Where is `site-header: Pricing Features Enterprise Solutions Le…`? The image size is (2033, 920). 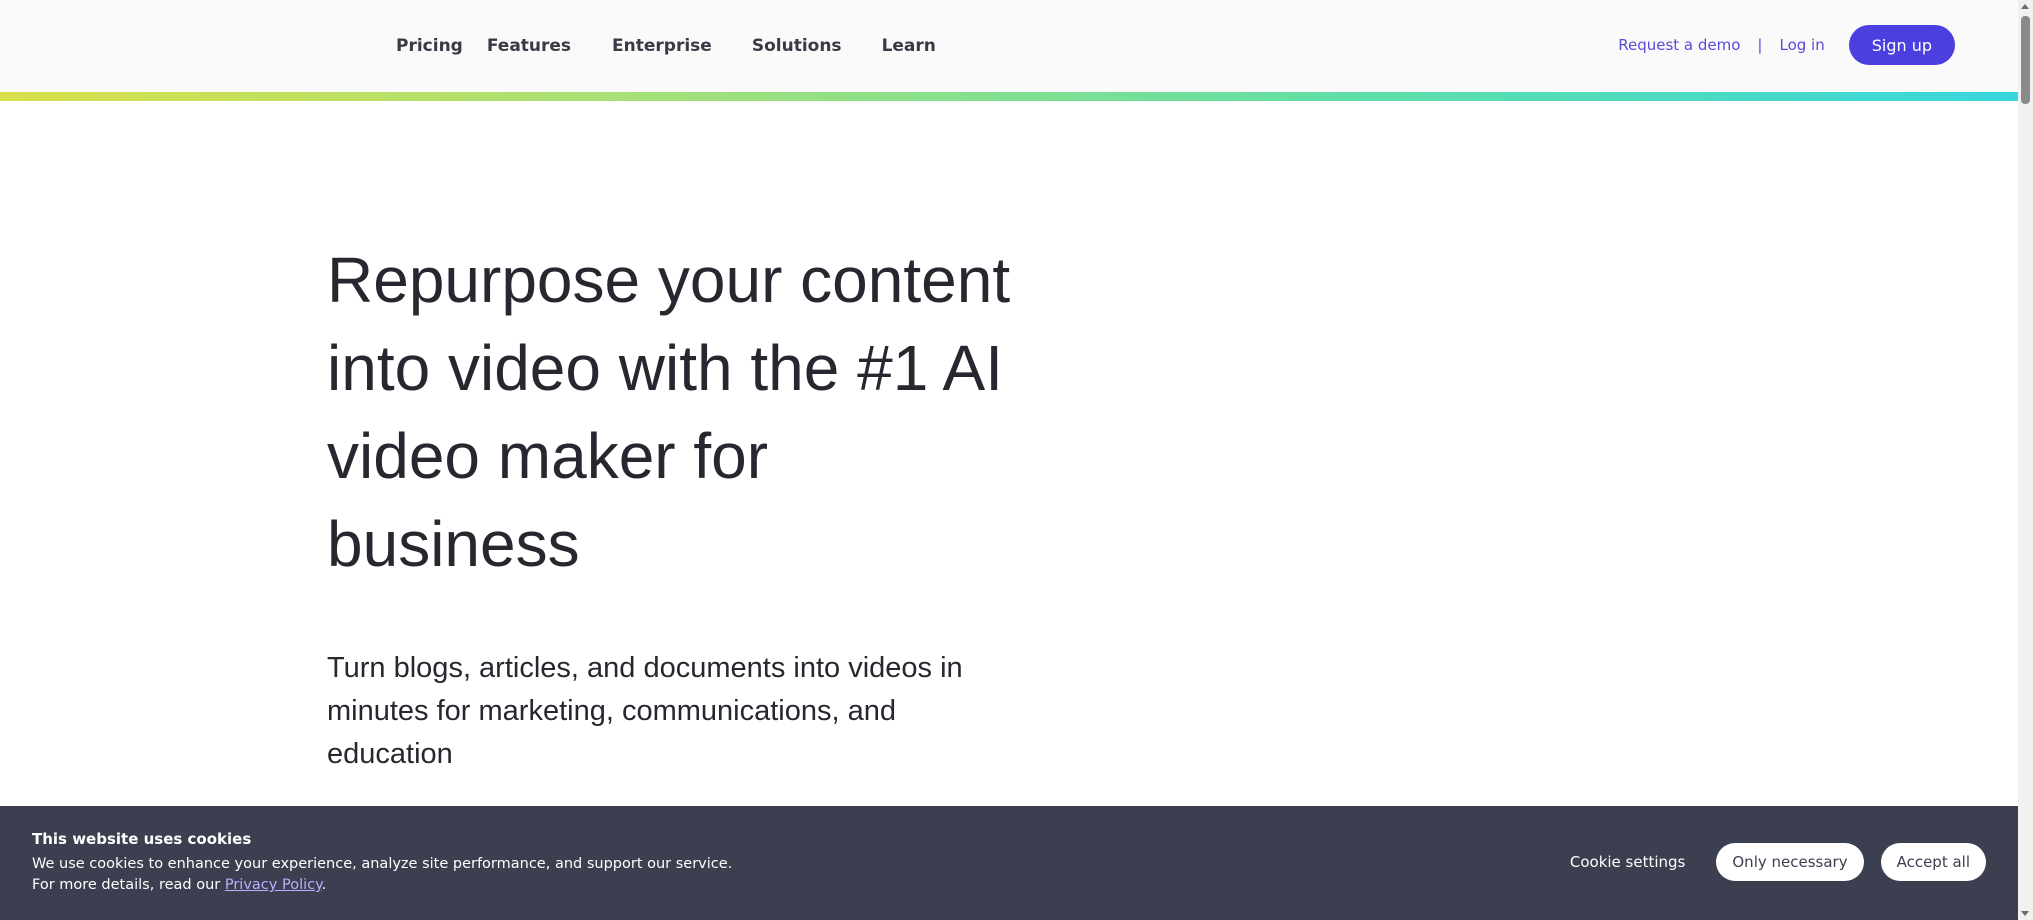
site-header: Pricing Features Enterprise Solutions Le… is located at coordinates (1009, 46).